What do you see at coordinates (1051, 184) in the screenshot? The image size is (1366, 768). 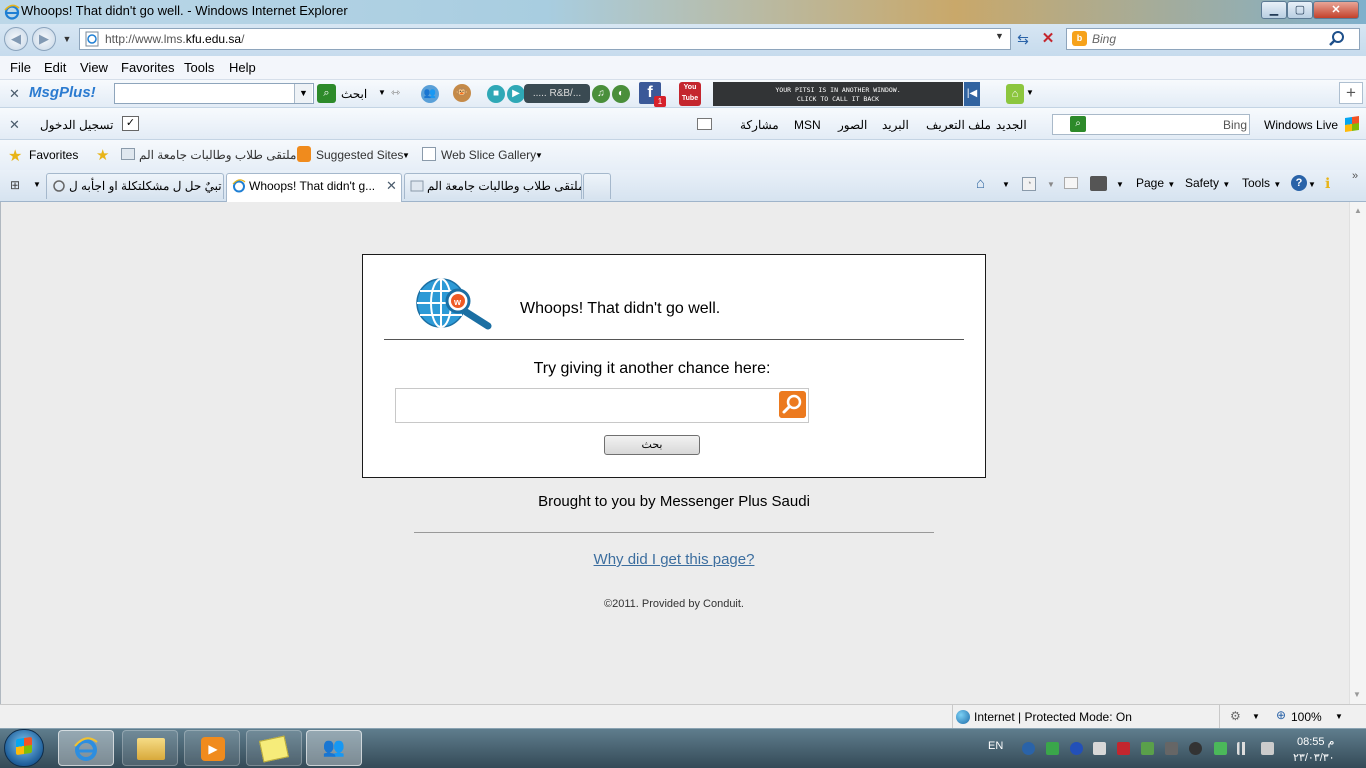 I see `feeds-dropdown-icon: ▼` at bounding box center [1051, 184].